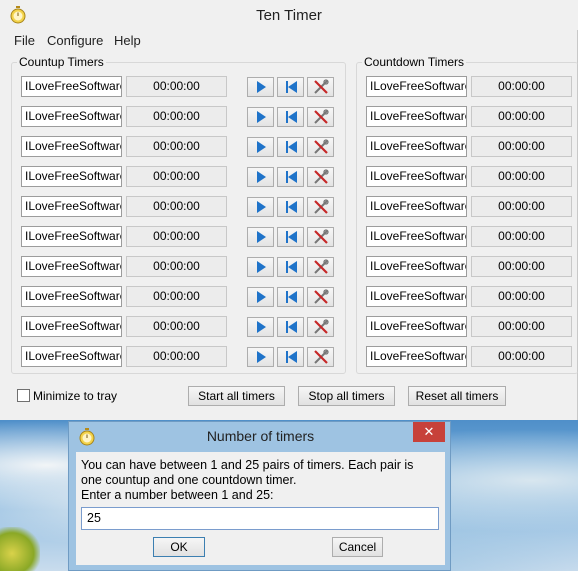  Describe the element at coordinates (23, 395) in the screenshot. I see `minimize-checkbox` at that location.